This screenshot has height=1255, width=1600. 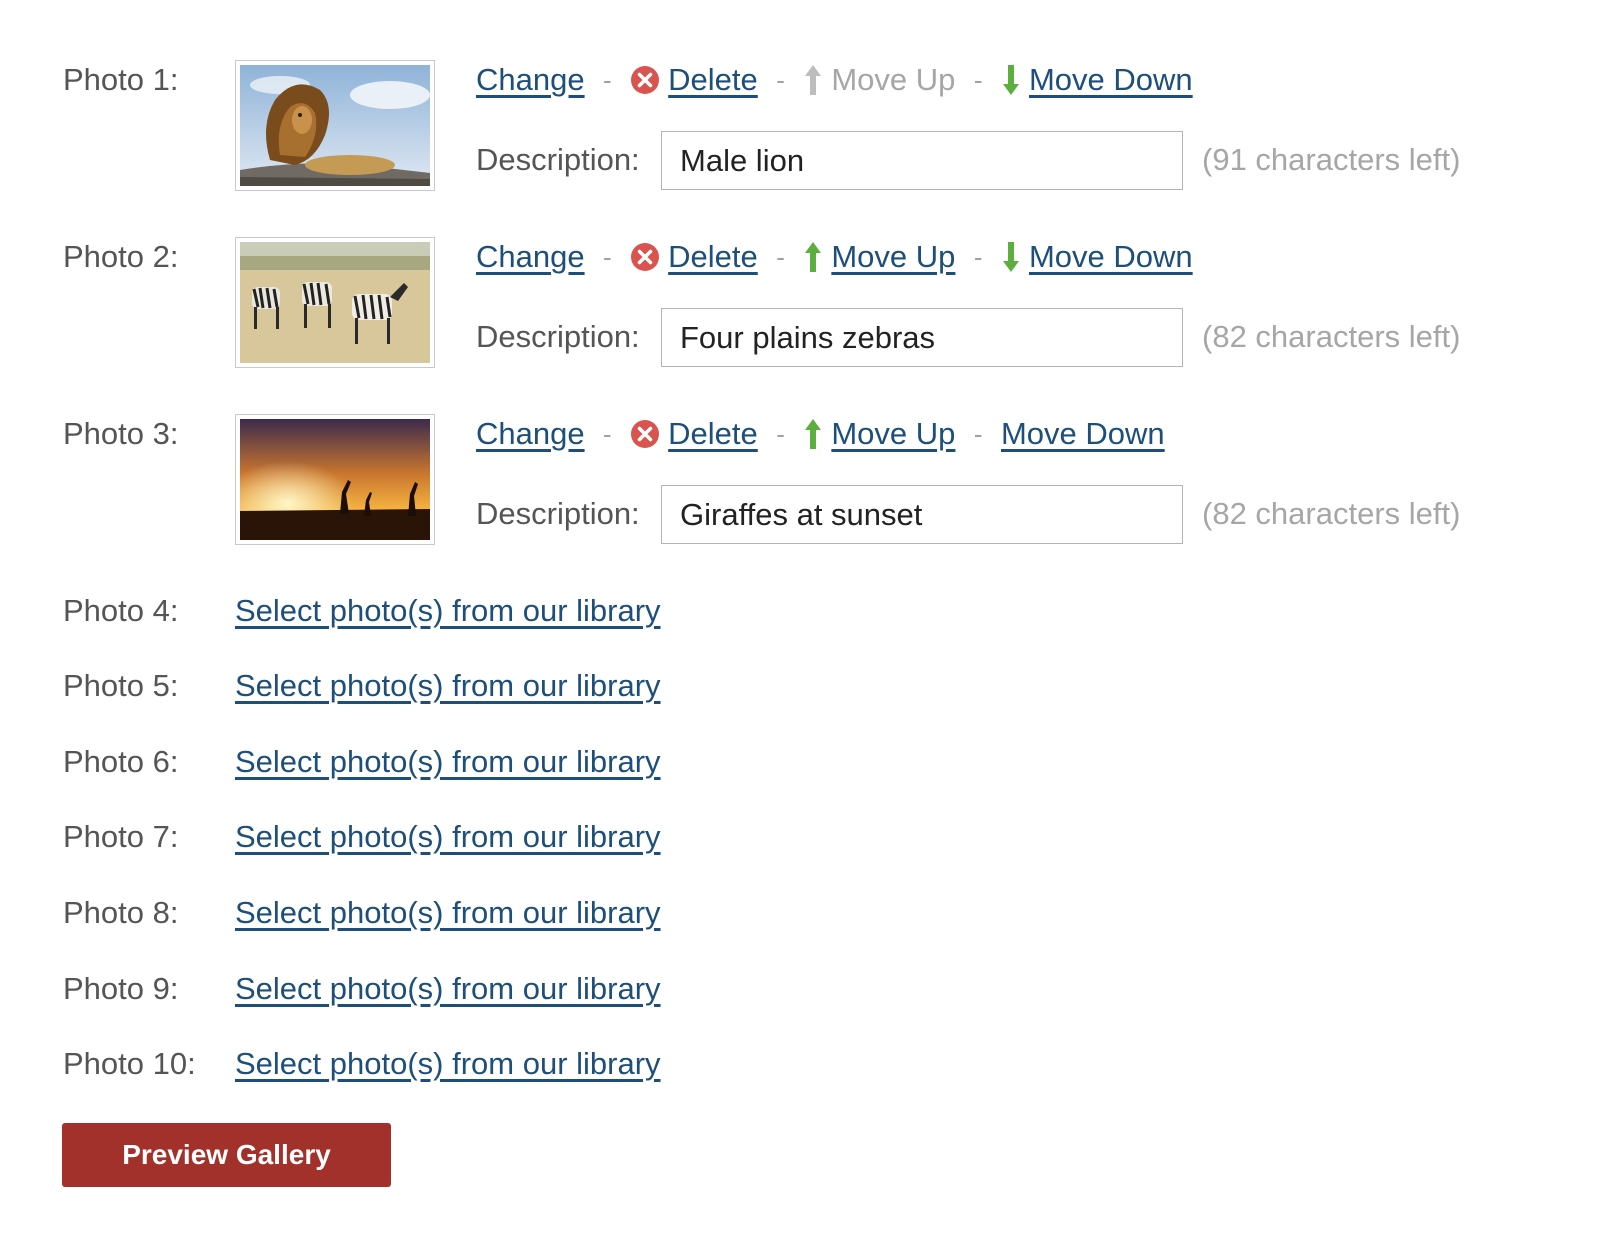 I want to click on photo-thumbnail-lion, so click(x=335, y=125).